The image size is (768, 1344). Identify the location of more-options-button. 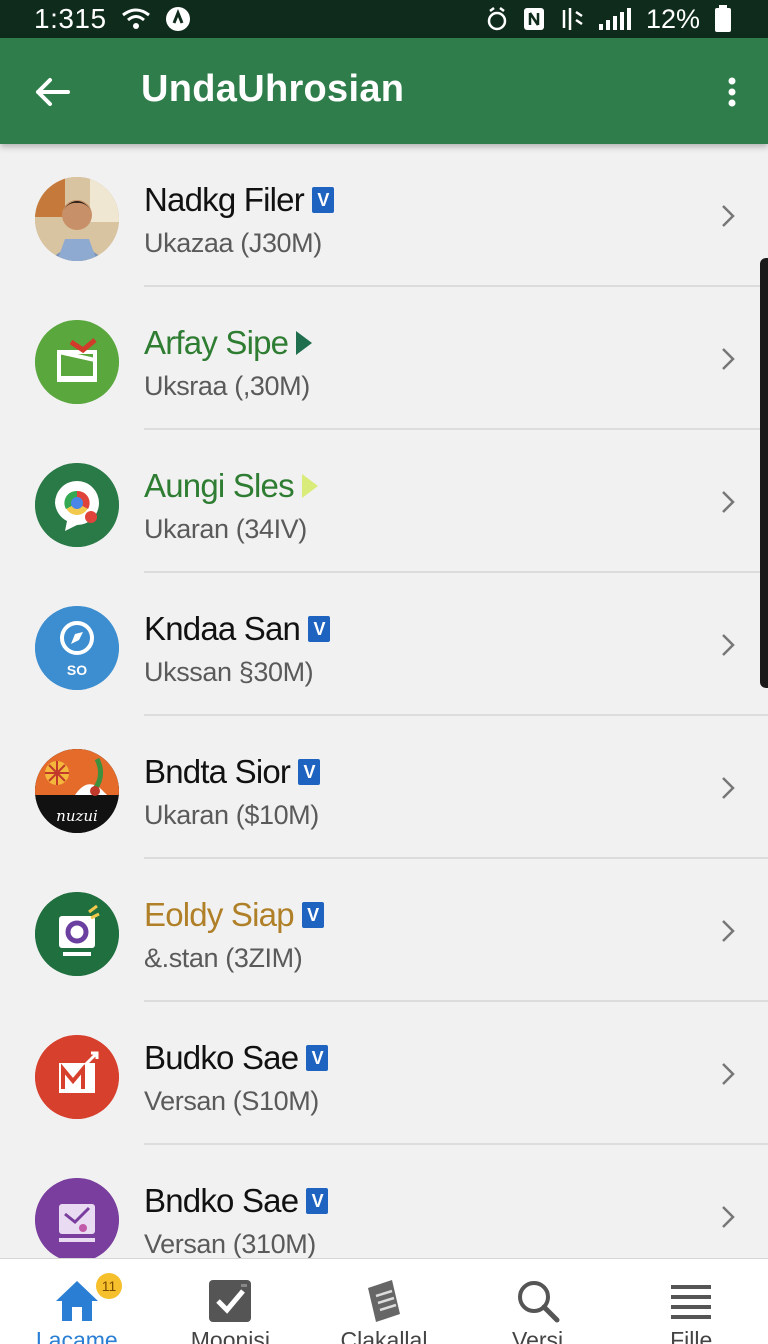
(732, 92).